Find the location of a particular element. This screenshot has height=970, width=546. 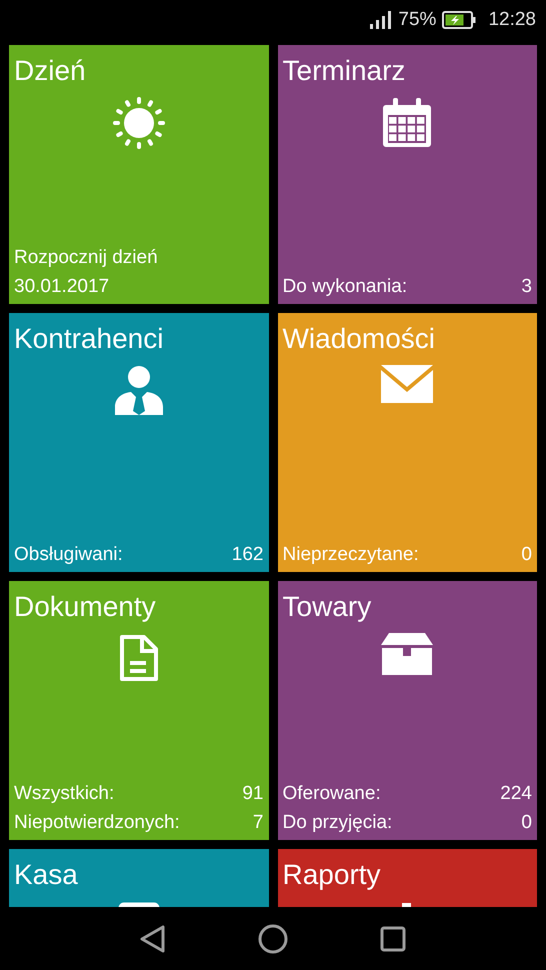

tile-title: Dzień is located at coordinates (50, 71).